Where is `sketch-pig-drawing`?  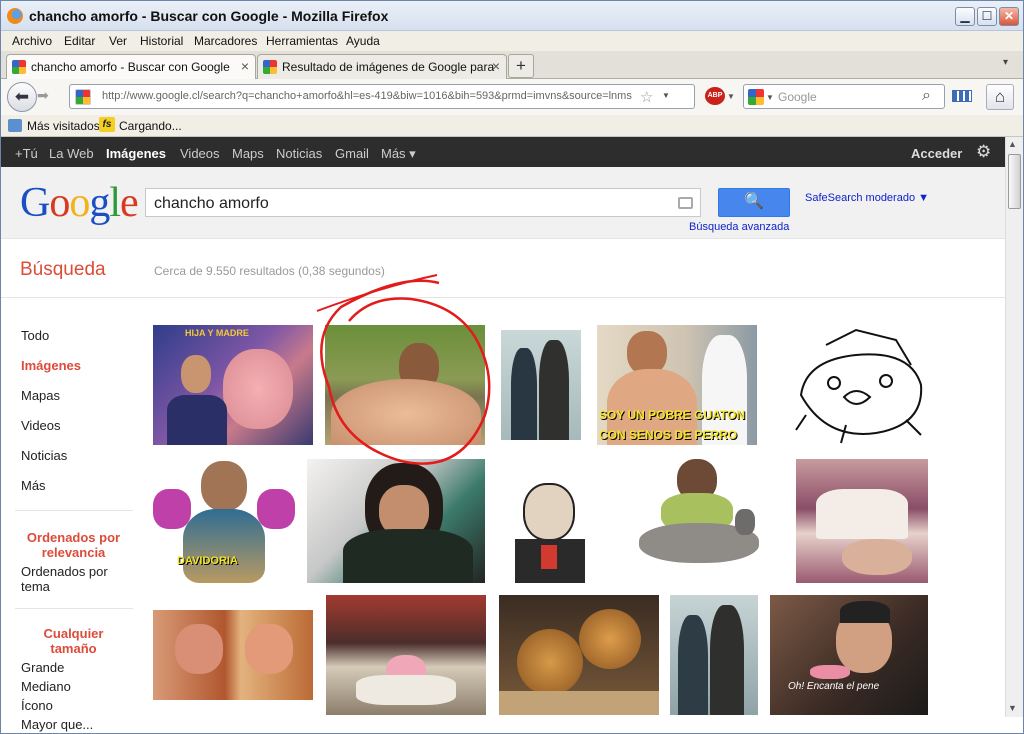 sketch-pig-drawing is located at coordinates (859, 386).